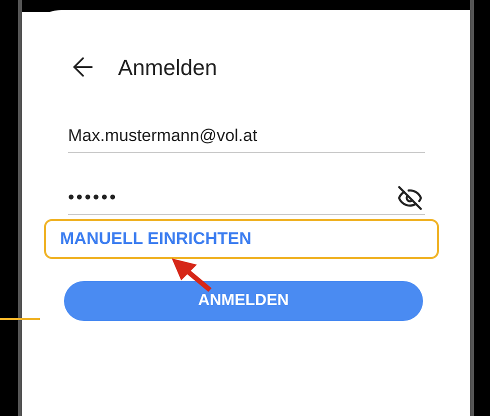 This screenshot has height=416, width=490. I want to click on callout-line, so click(20, 319).